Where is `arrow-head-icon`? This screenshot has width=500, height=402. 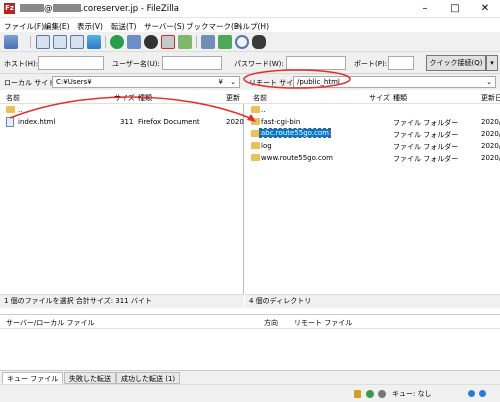 arrow-head-icon is located at coordinates (251, 118).